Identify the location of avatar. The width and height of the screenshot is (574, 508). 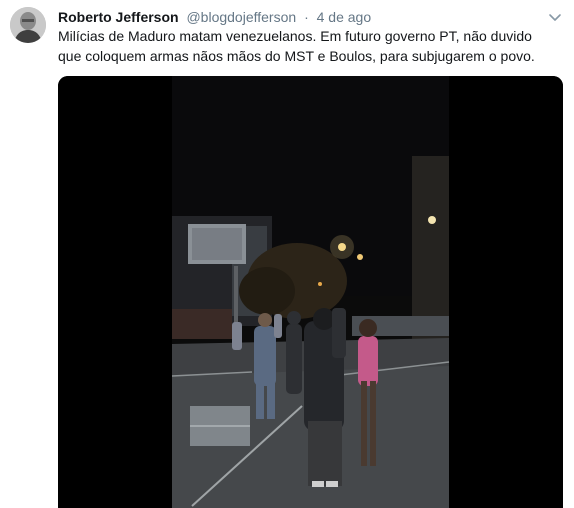
(28, 25).